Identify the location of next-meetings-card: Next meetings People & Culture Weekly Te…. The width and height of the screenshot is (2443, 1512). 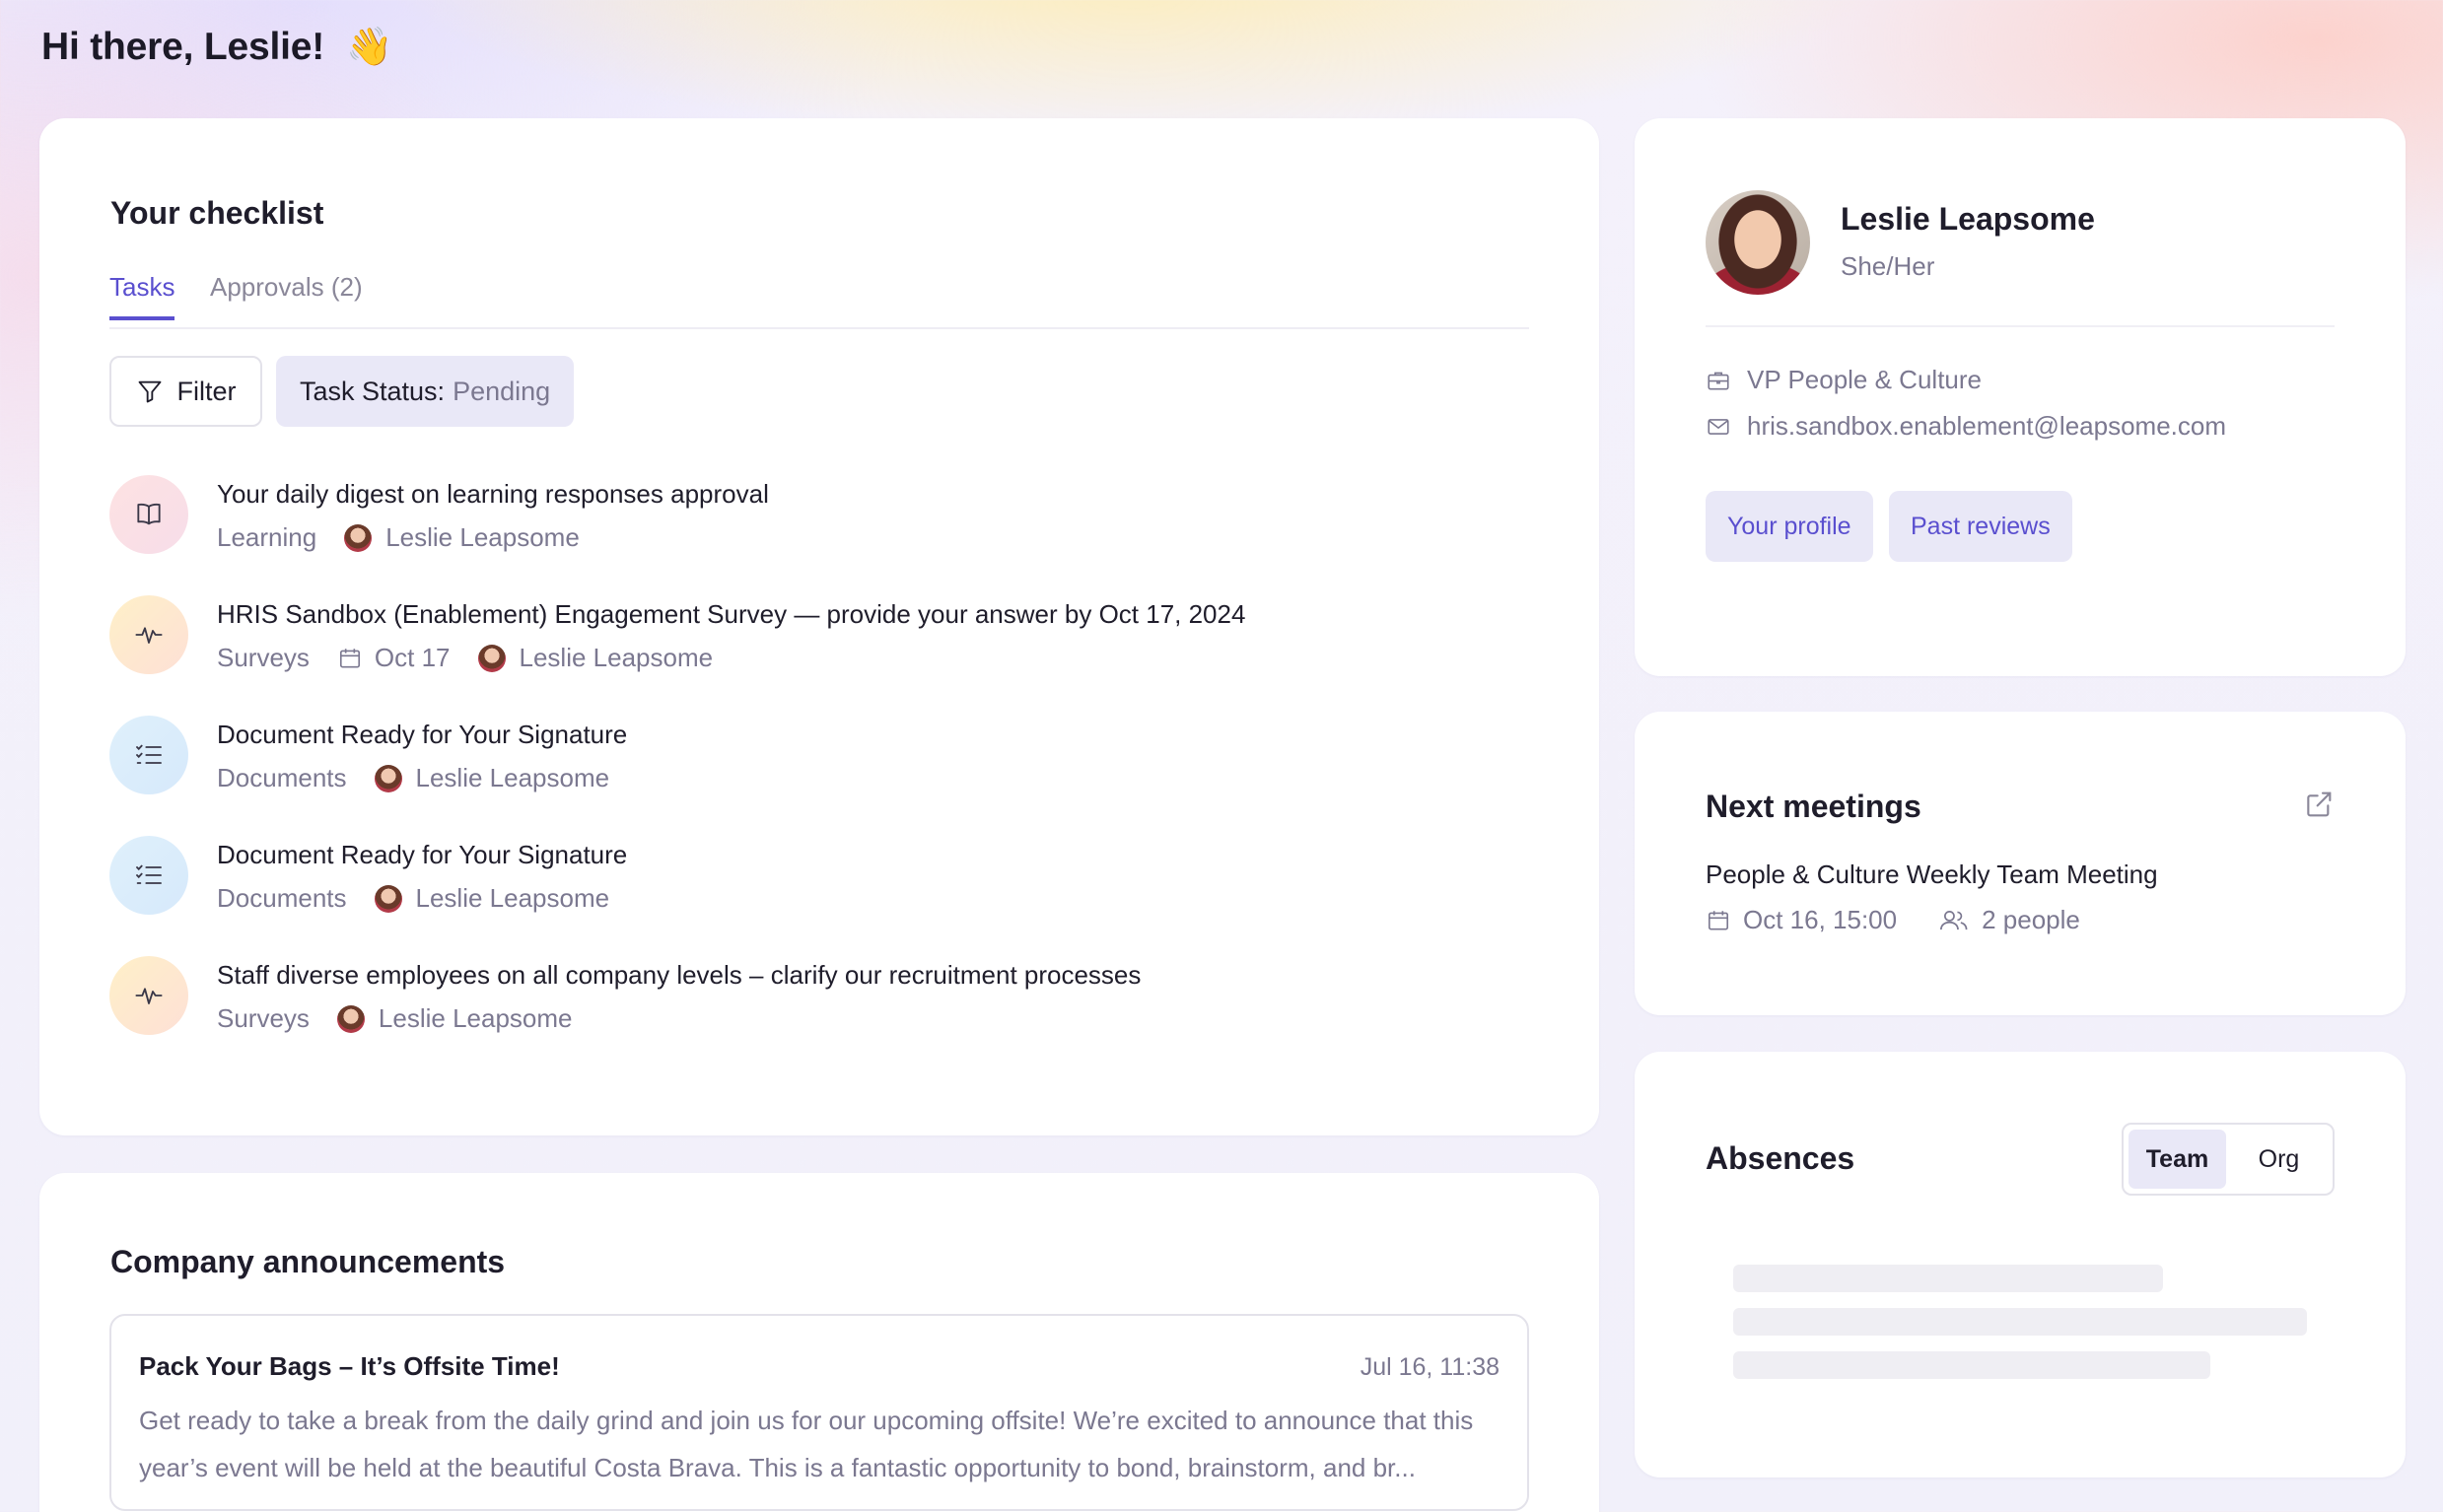
(2020, 864).